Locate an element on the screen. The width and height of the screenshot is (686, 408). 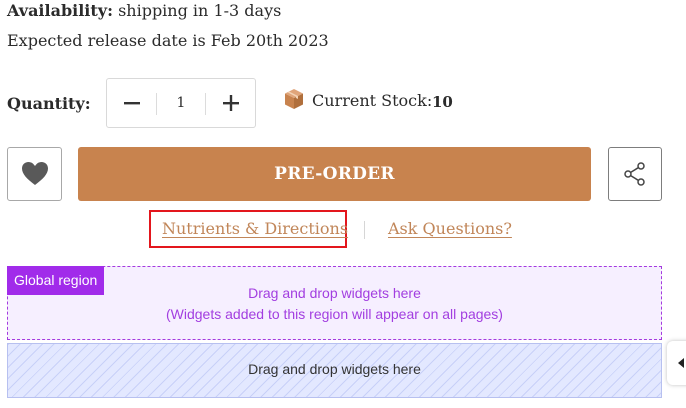
preorder-button: PRE-ORDER is located at coordinates (334, 174).